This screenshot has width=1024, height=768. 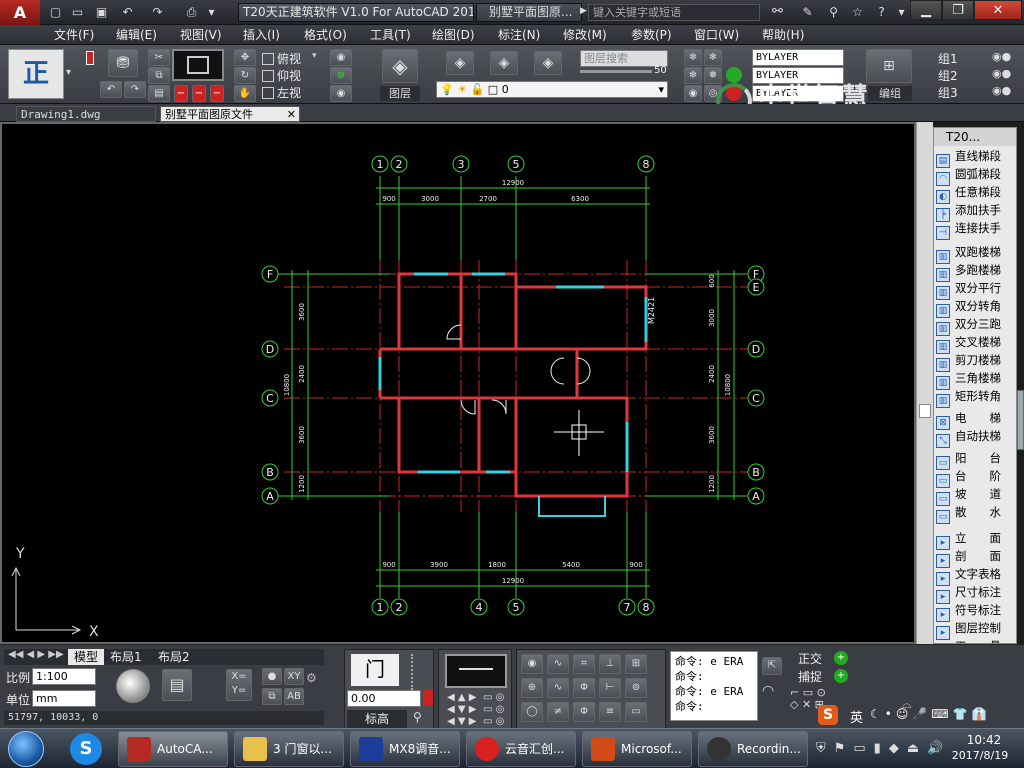 I want to click on menu-format: 格式(O), so click(x=325, y=35).